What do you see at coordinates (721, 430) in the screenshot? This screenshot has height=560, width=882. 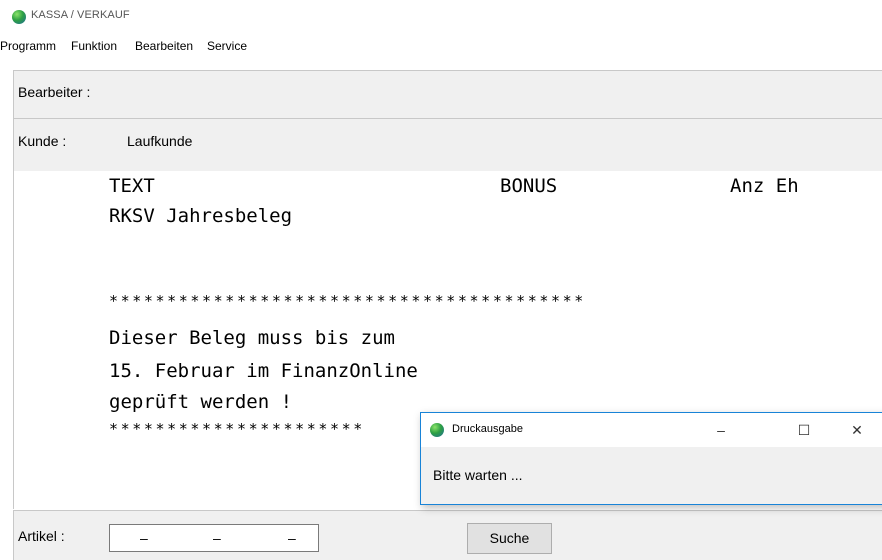 I see `minimize-button: –` at bounding box center [721, 430].